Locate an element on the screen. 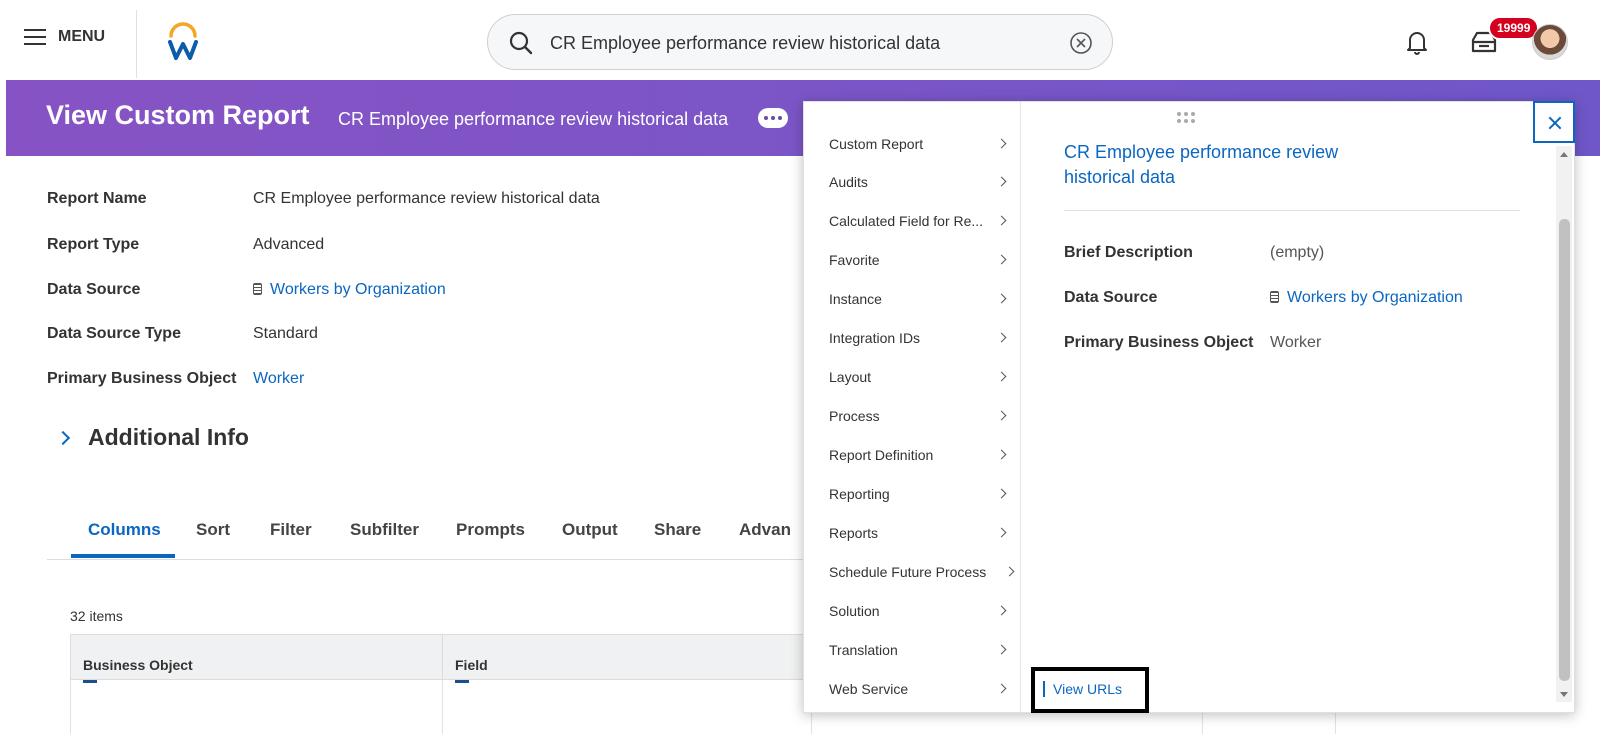  drag-handle-icon is located at coordinates (1187, 118).